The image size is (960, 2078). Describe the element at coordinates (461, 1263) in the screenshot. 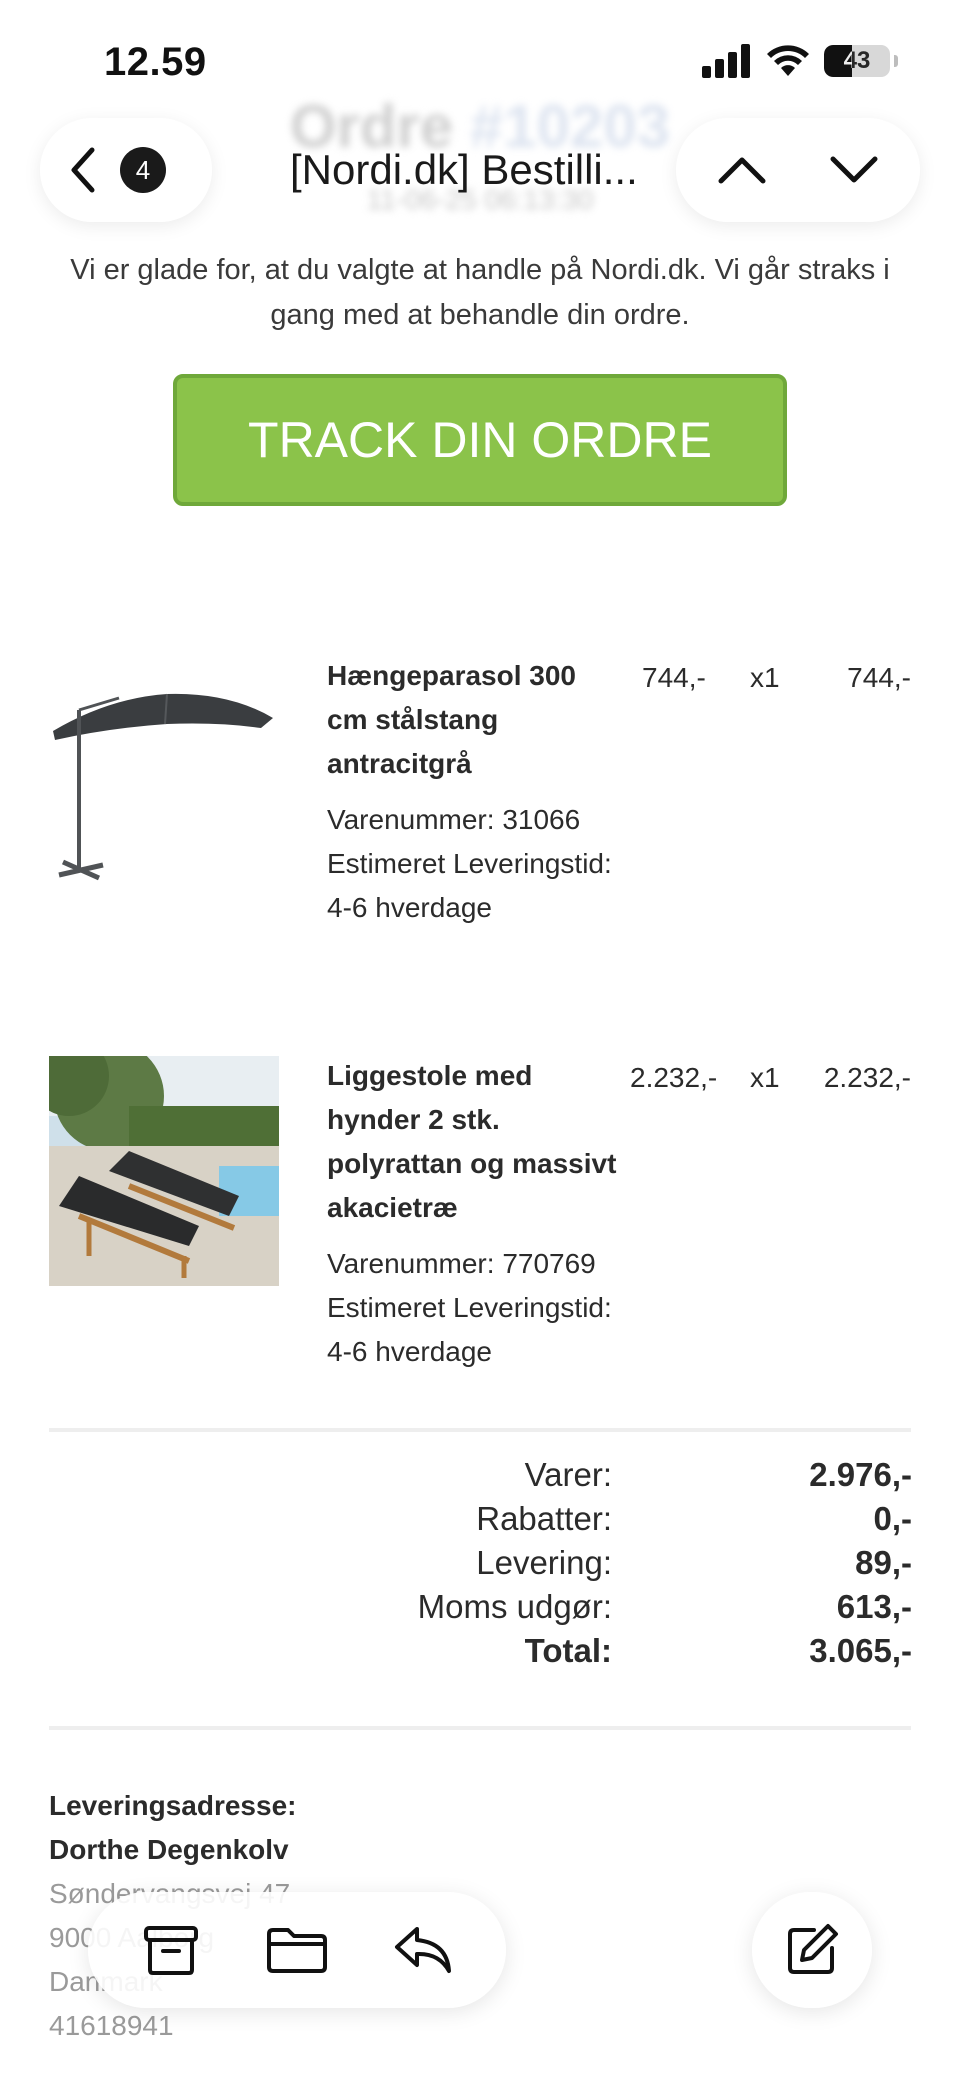

I see `product-sku: Varenummer: 770769` at that location.